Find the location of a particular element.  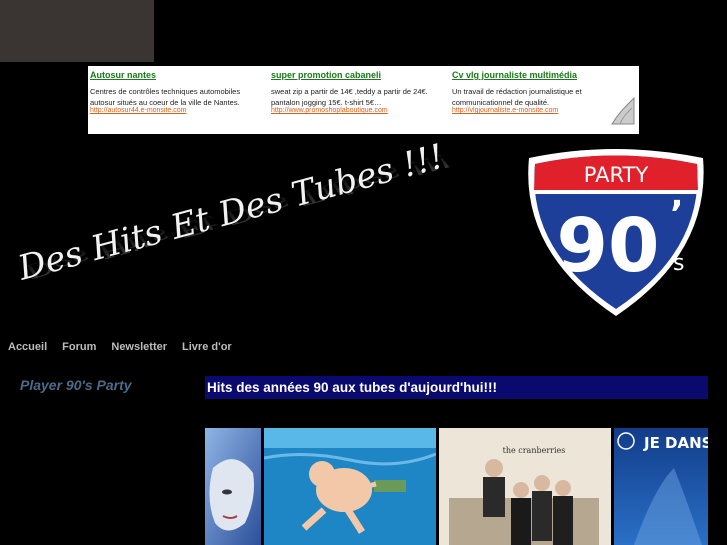

nav-livre-dor: Livre d'or is located at coordinates (207, 347).